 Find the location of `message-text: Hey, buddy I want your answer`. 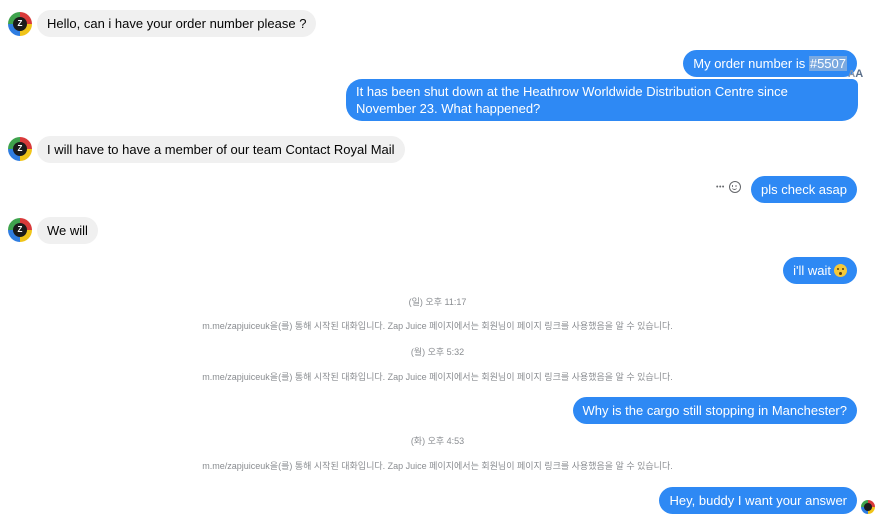

message-text: Hey, buddy I want your answer is located at coordinates (758, 500).